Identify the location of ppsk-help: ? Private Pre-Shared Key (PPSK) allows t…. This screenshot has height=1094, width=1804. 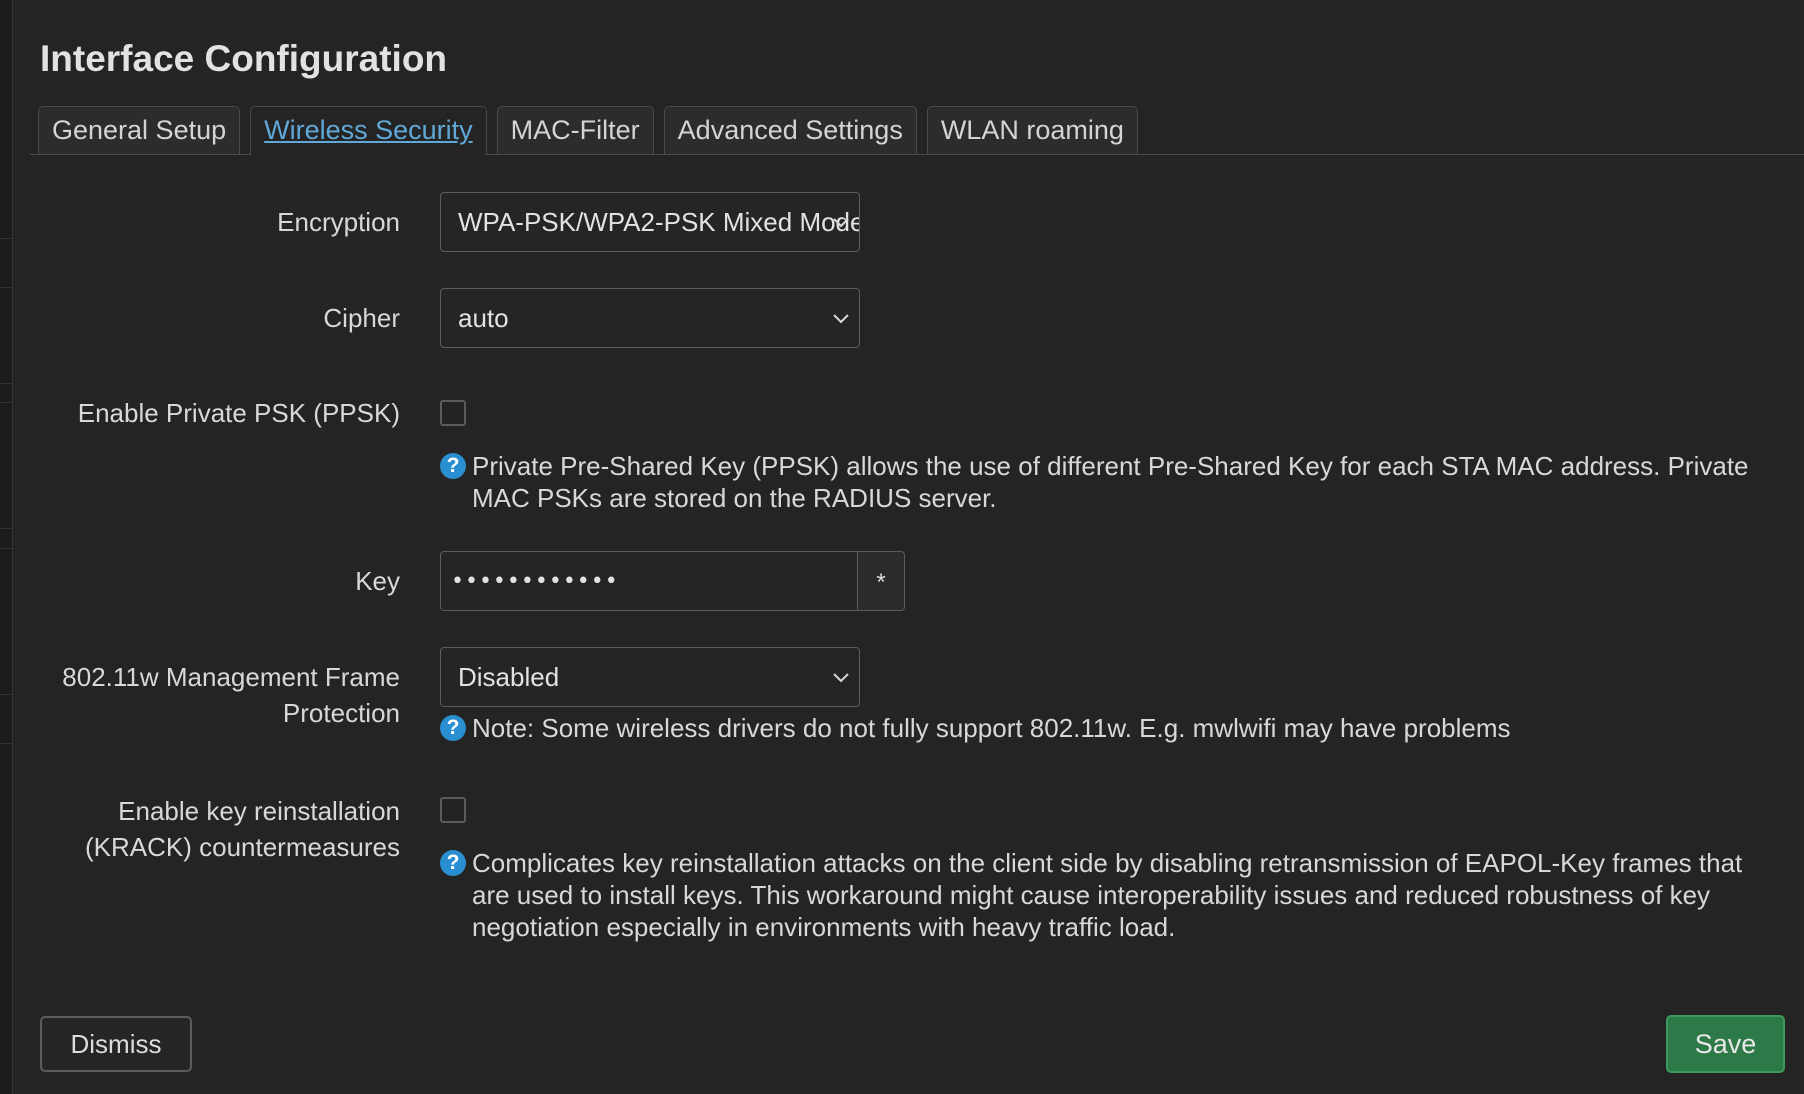
(1110, 482).